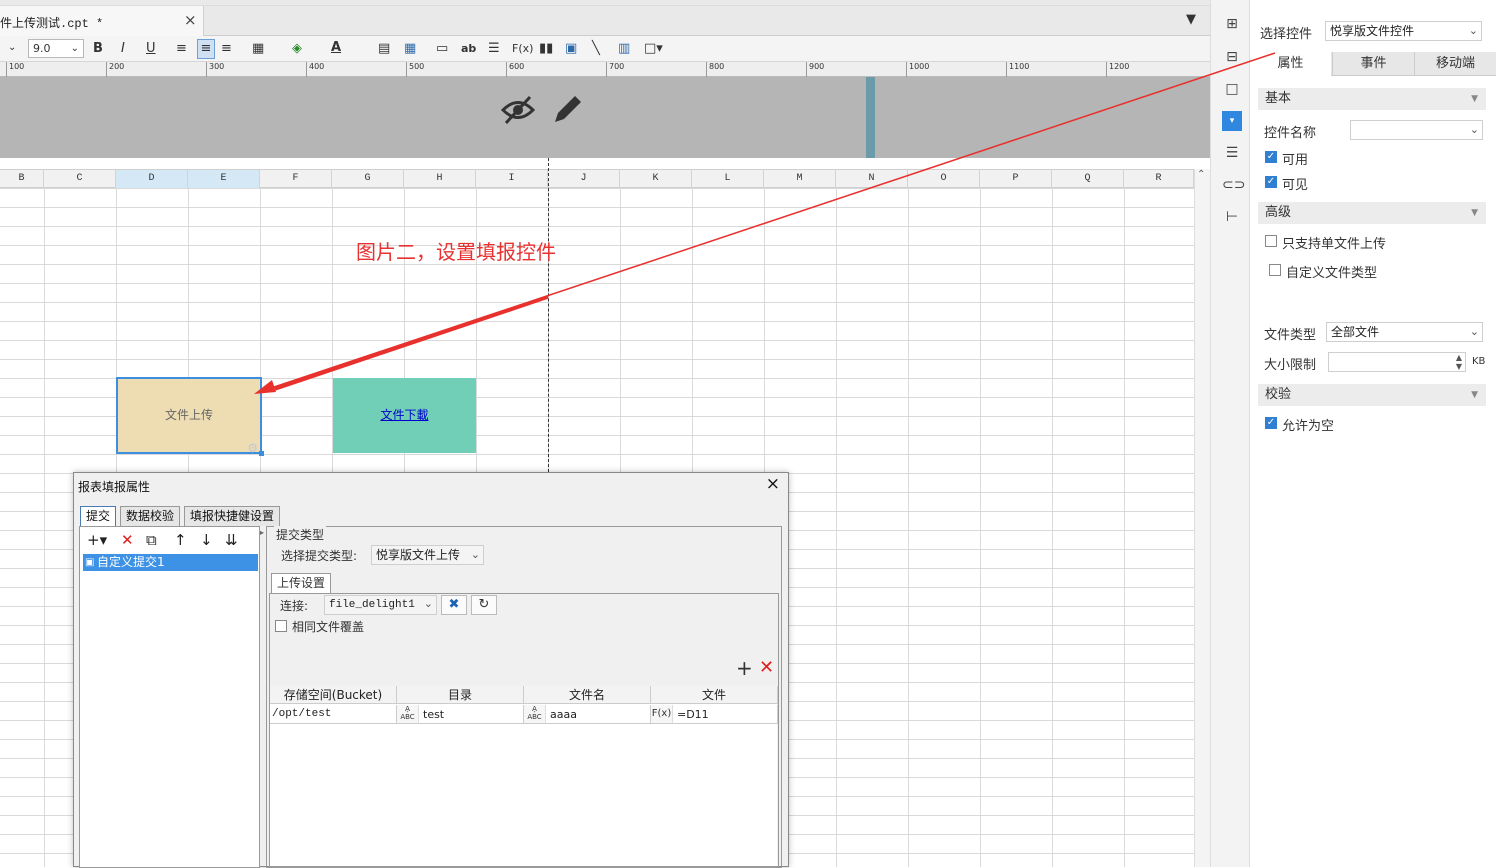 The width and height of the screenshot is (1496, 868). Describe the element at coordinates (1459, 362) in the screenshot. I see `stepper-icon: ▲ ▼` at that location.